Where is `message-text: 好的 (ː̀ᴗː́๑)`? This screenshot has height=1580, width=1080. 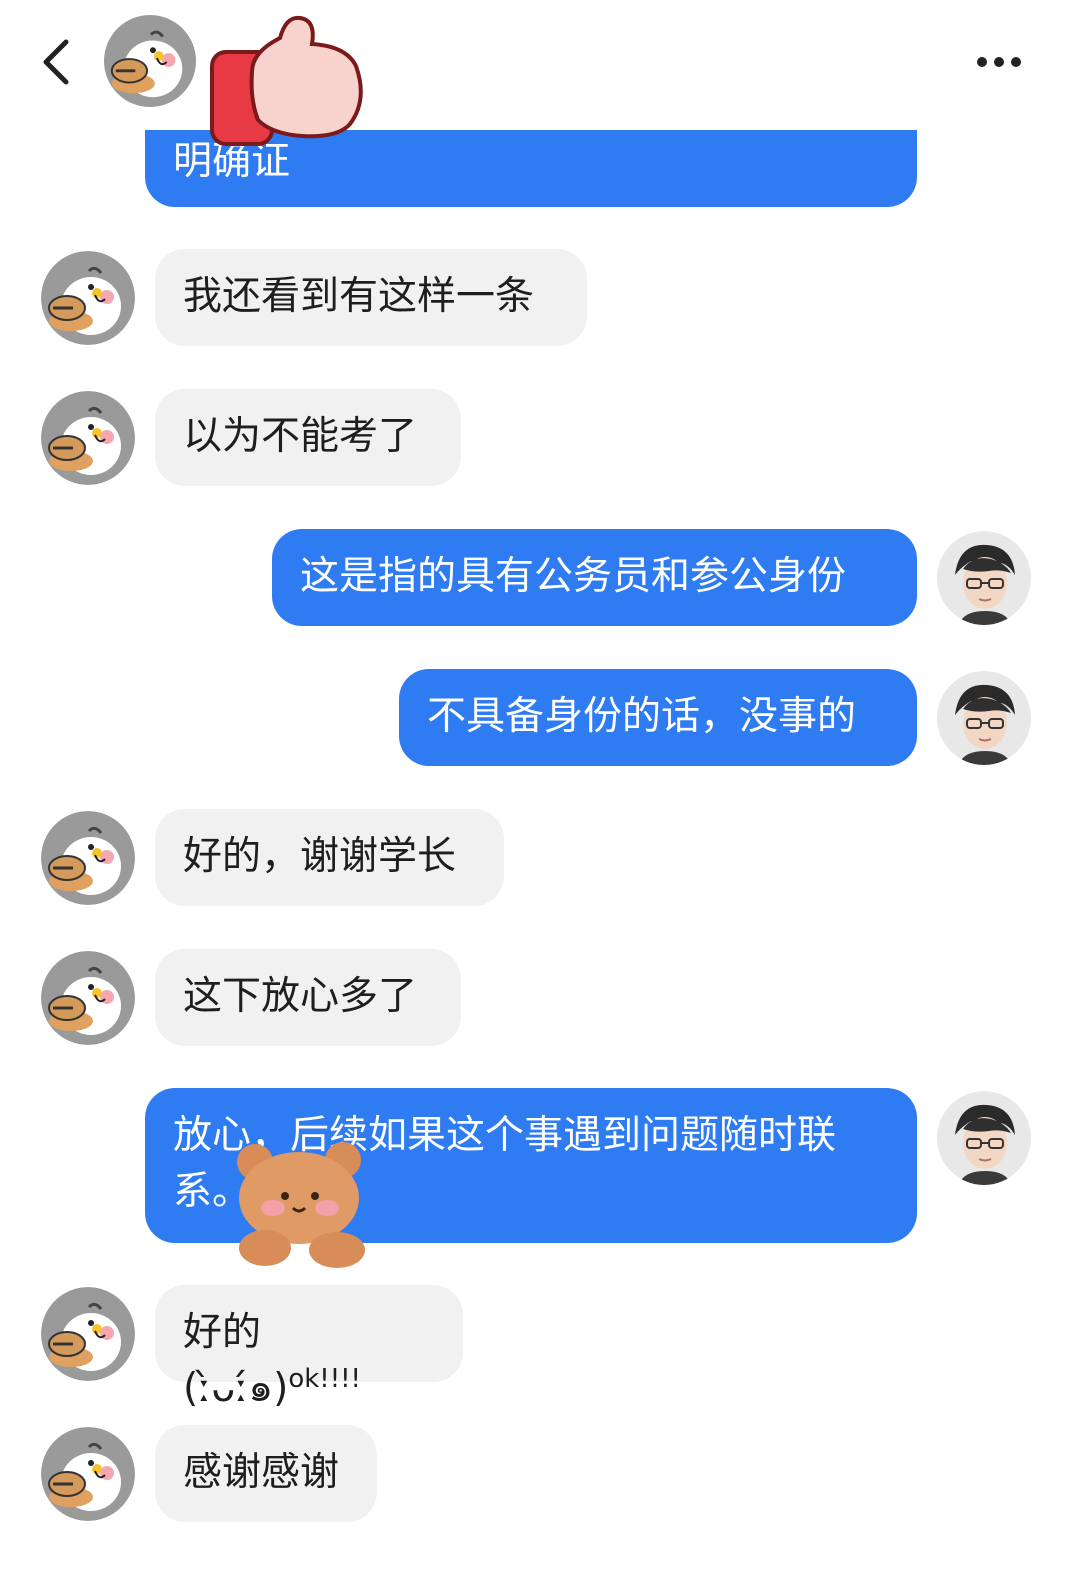 message-text: 好的 (ː̀ᴗː́๑) is located at coordinates (236, 1360).